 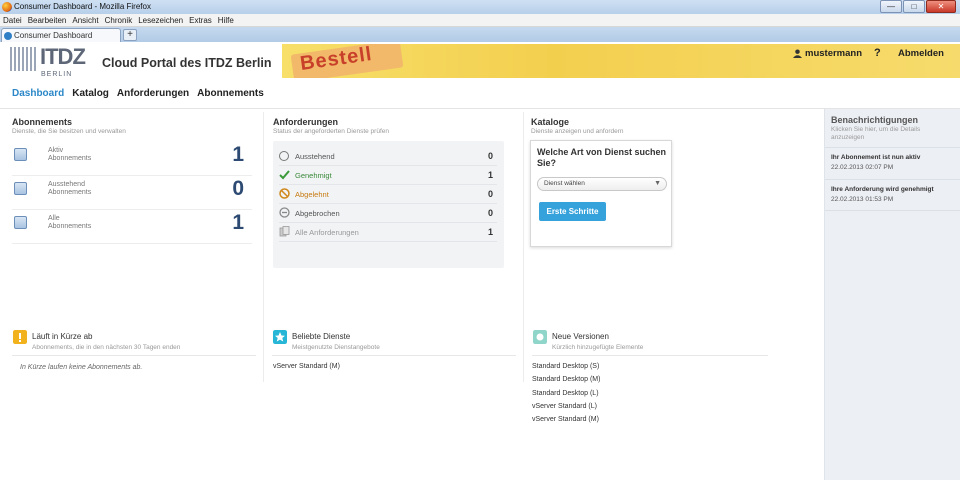 I want to click on documents-icon, so click(x=284, y=231).